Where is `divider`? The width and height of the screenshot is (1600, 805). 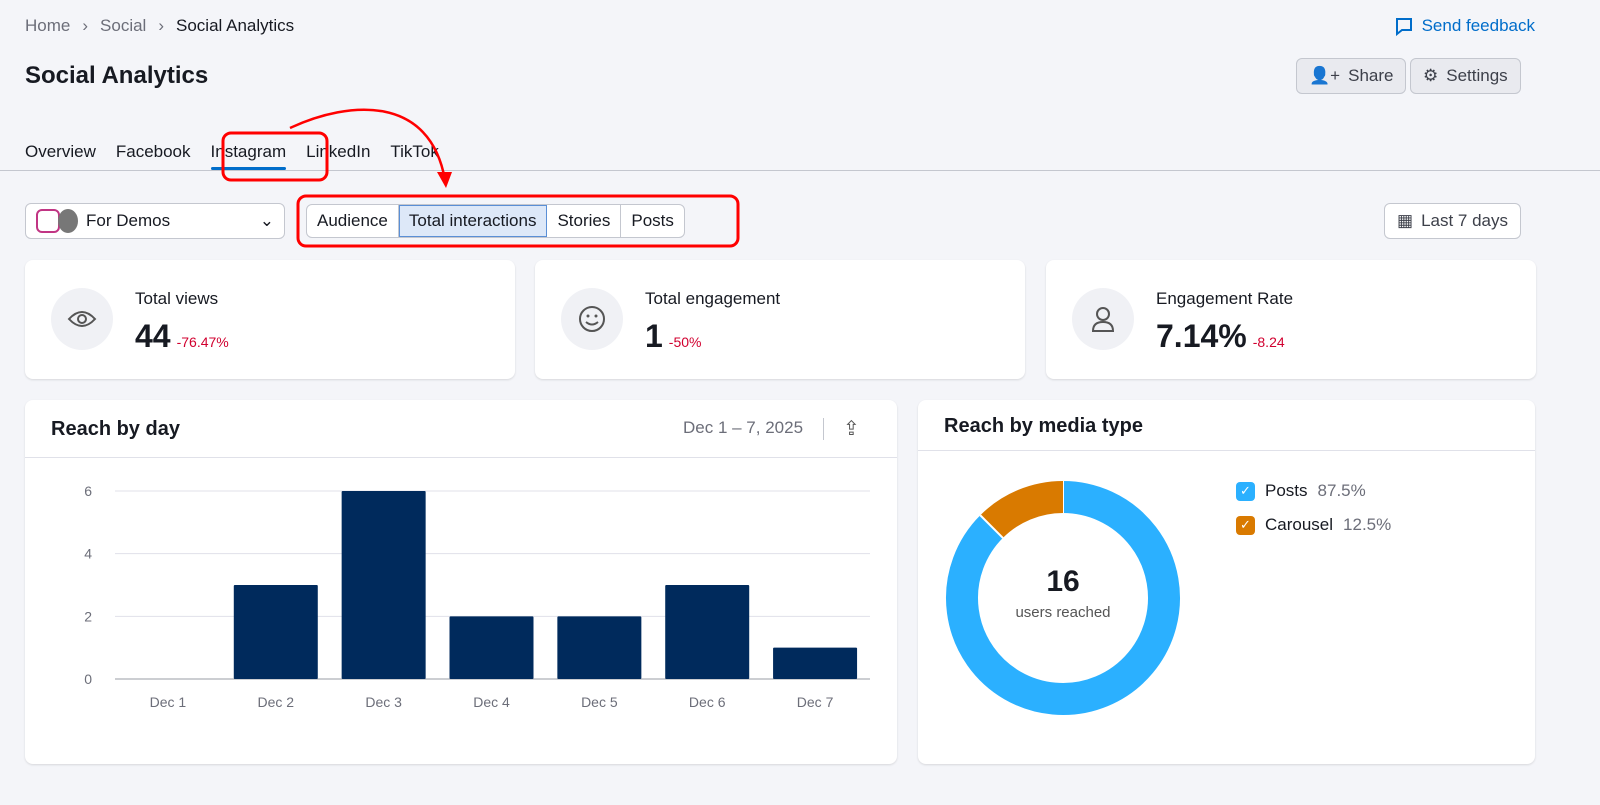 divider is located at coordinates (1226, 450).